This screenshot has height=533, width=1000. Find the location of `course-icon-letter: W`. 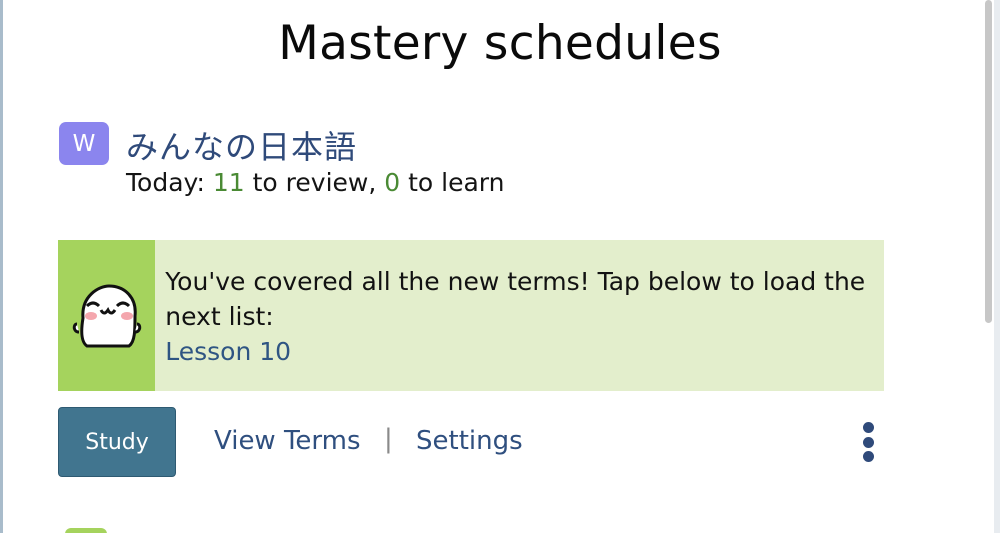

course-icon-letter: W is located at coordinates (84, 143).